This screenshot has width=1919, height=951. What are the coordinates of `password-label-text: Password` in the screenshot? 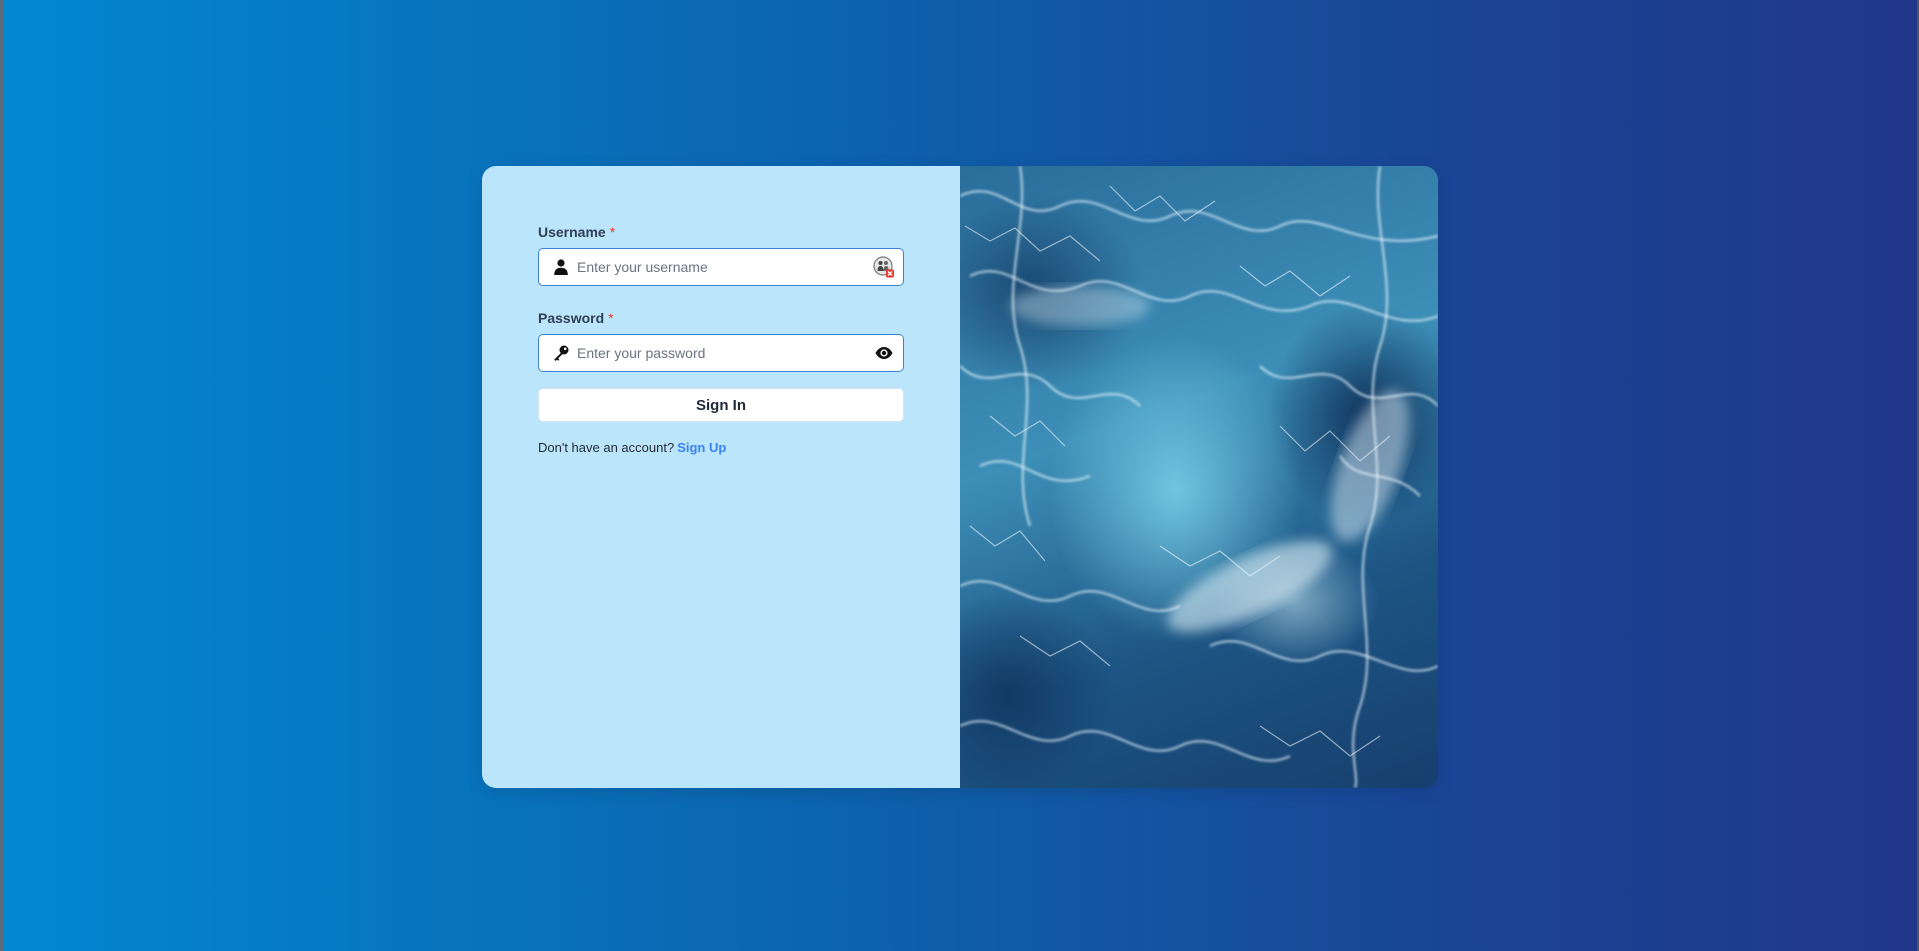 It's located at (571, 318).